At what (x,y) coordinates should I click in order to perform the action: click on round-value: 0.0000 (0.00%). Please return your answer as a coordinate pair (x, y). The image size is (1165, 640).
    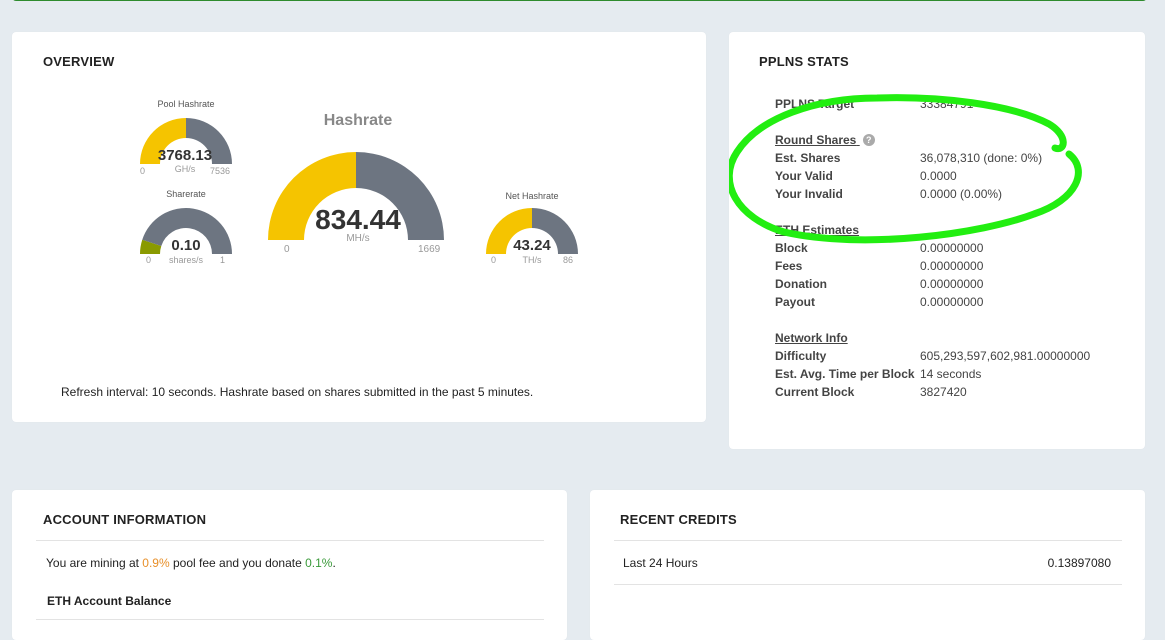
    Looking at the image, I should click on (961, 194).